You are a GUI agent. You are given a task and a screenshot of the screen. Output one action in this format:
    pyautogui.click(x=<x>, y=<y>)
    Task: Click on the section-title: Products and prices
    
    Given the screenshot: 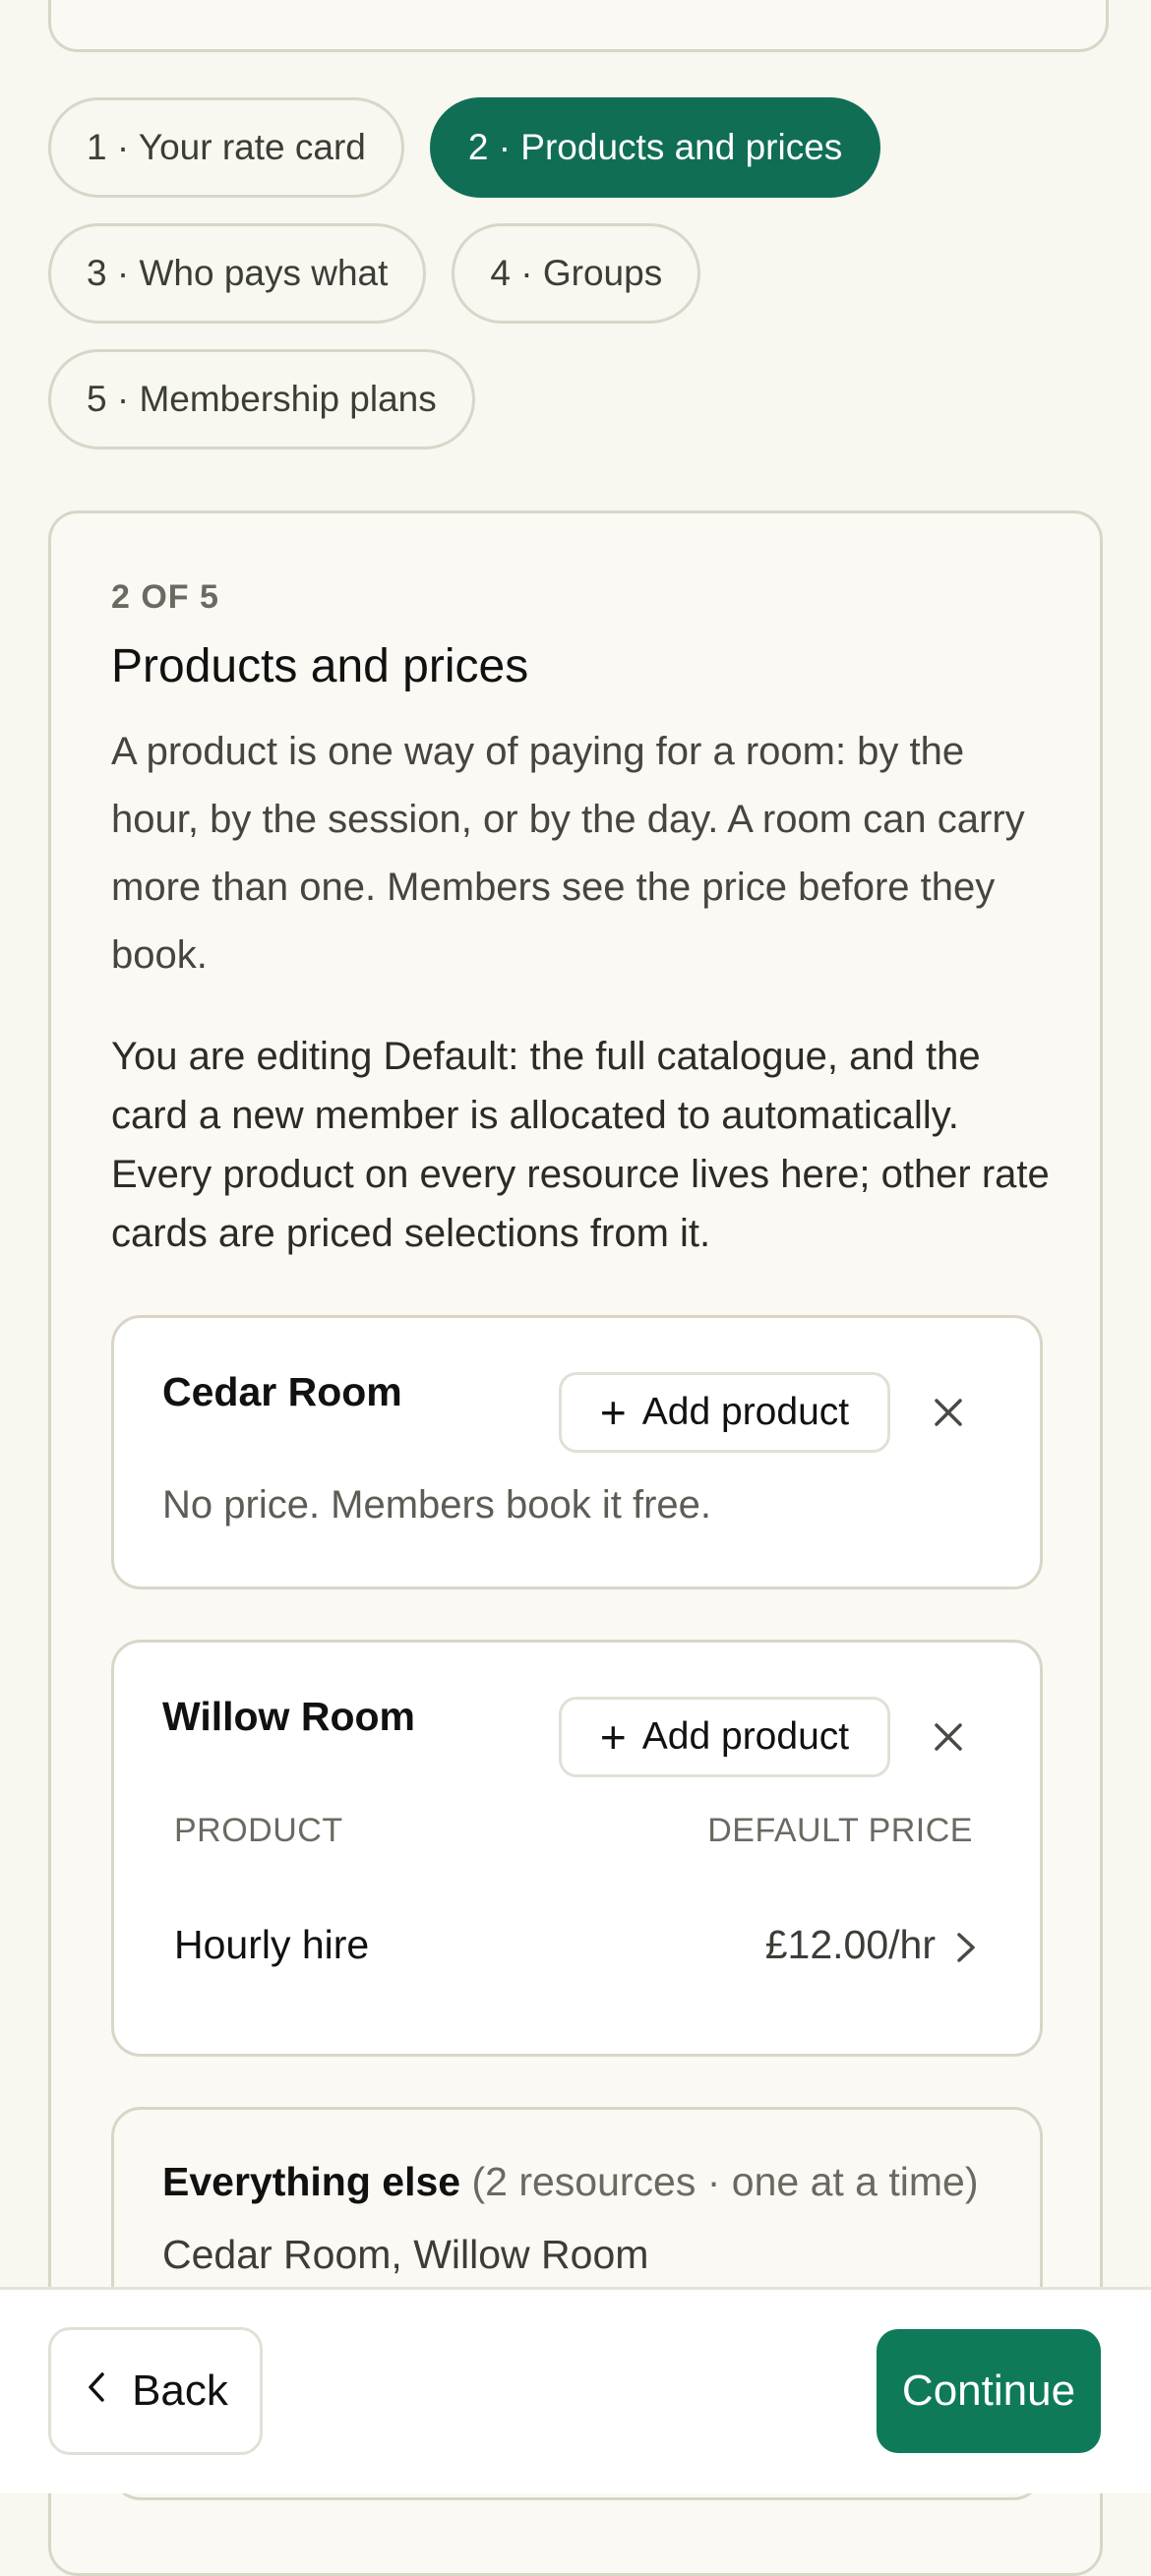 What is the action you would take?
    pyautogui.click(x=320, y=666)
    